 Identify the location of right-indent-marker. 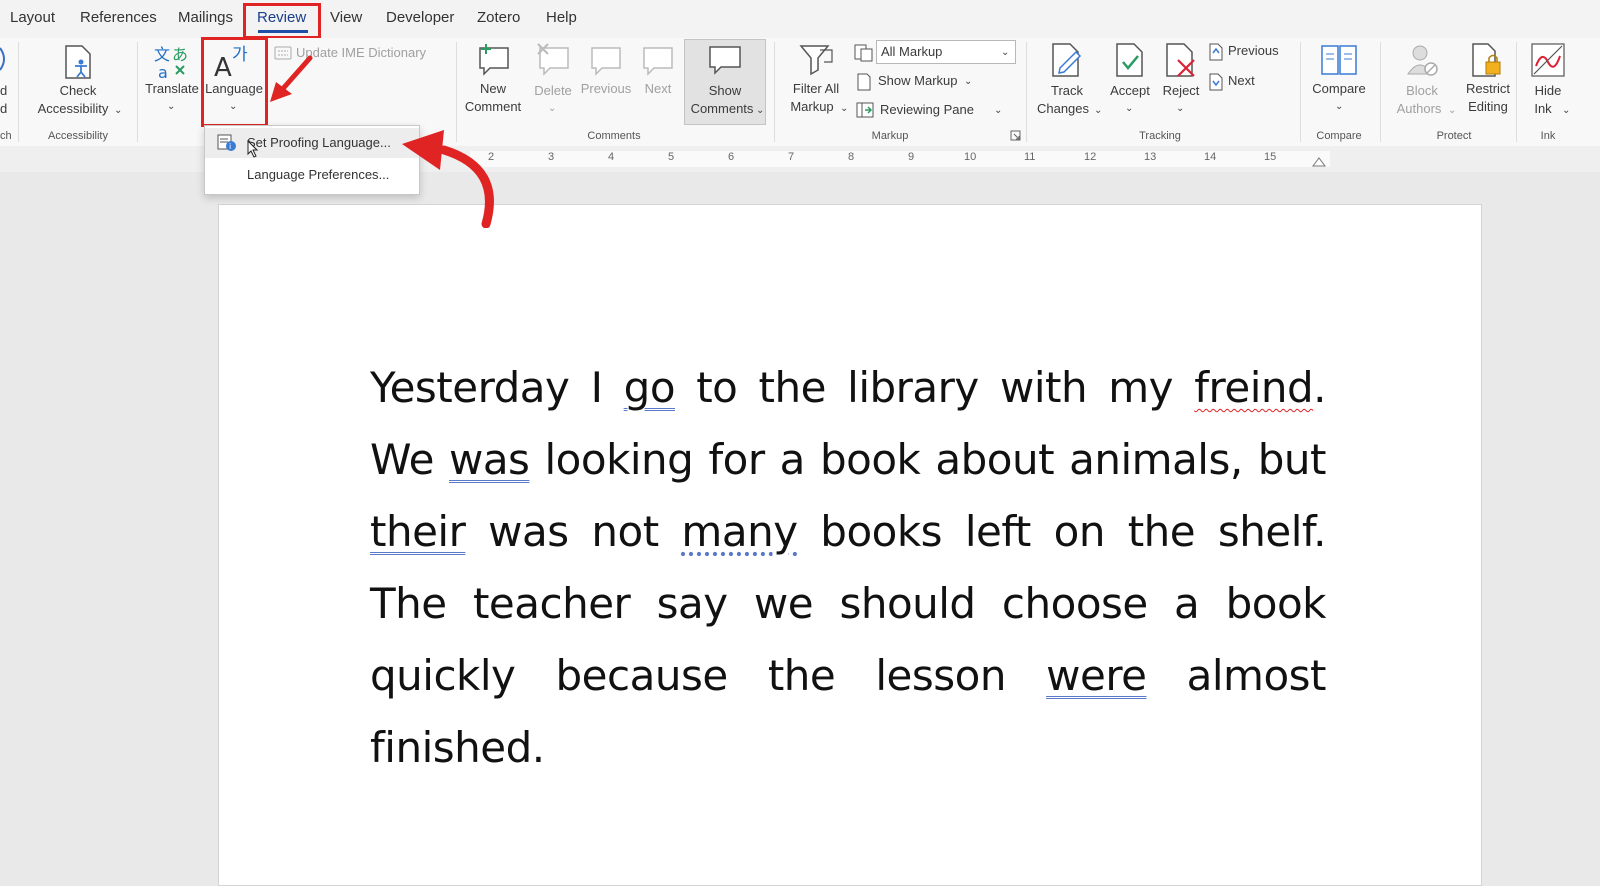
(1319, 161).